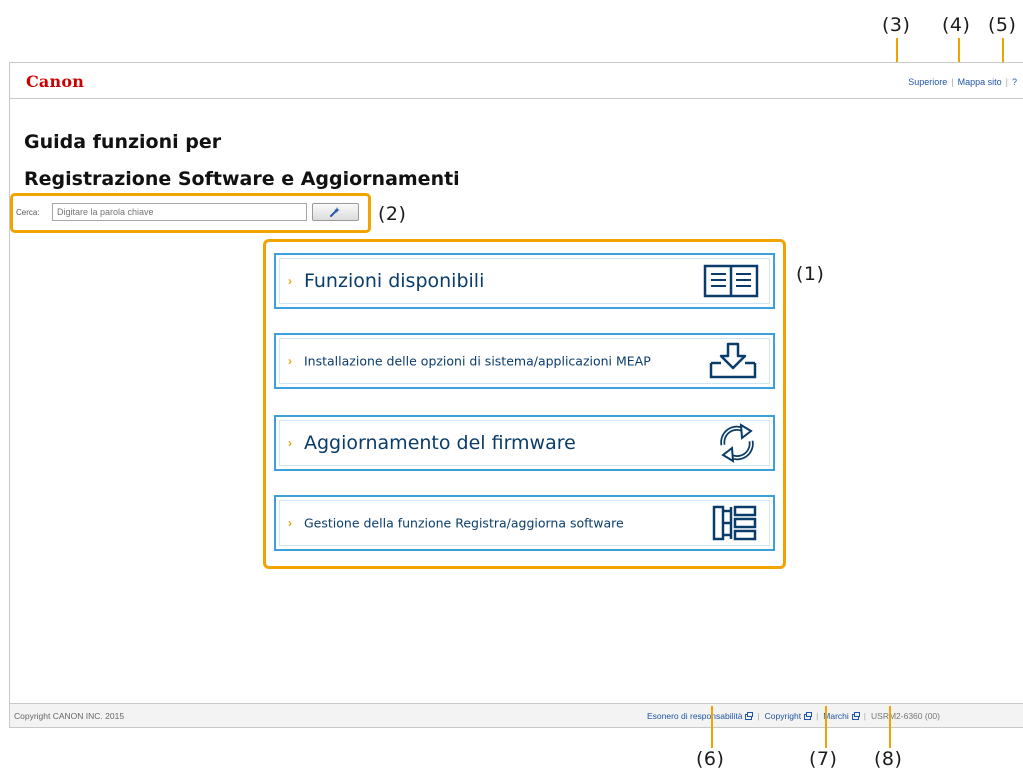 Image resolution: width=1023 pixels, height=776 pixels. Describe the element at coordinates (440, 443) in the screenshot. I see `menu-card-label: Aggiornamento del firmware` at that location.